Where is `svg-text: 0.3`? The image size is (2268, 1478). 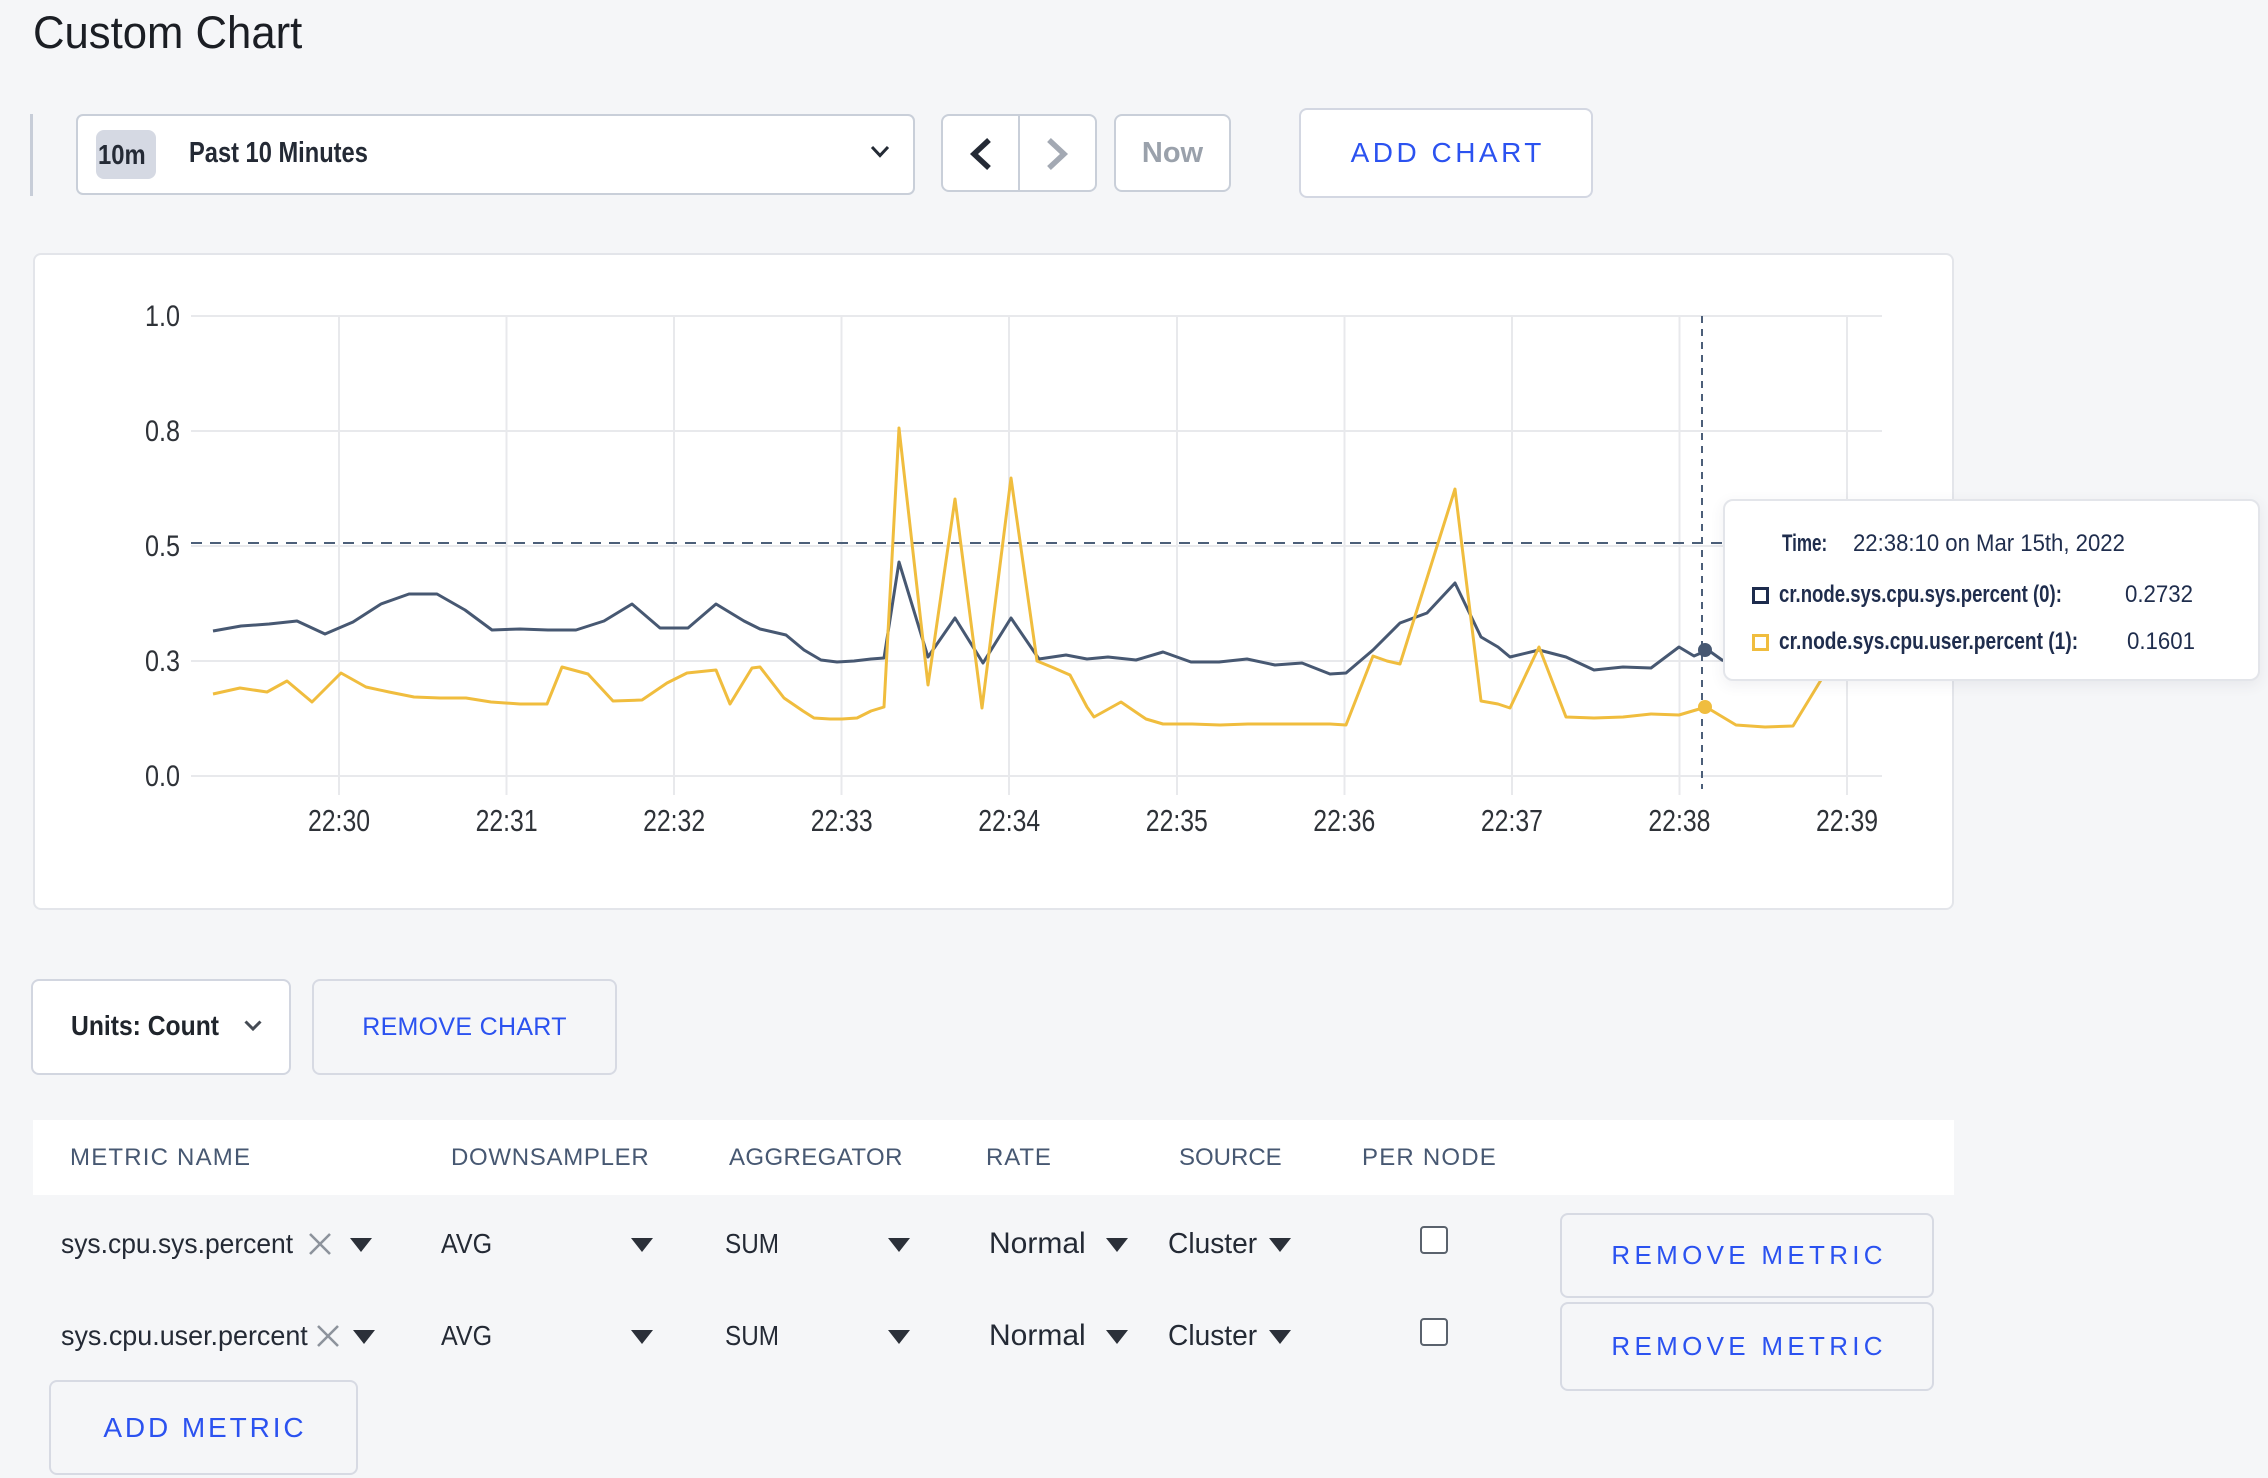 svg-text: 0.3 is located at coordinates (162, 661).